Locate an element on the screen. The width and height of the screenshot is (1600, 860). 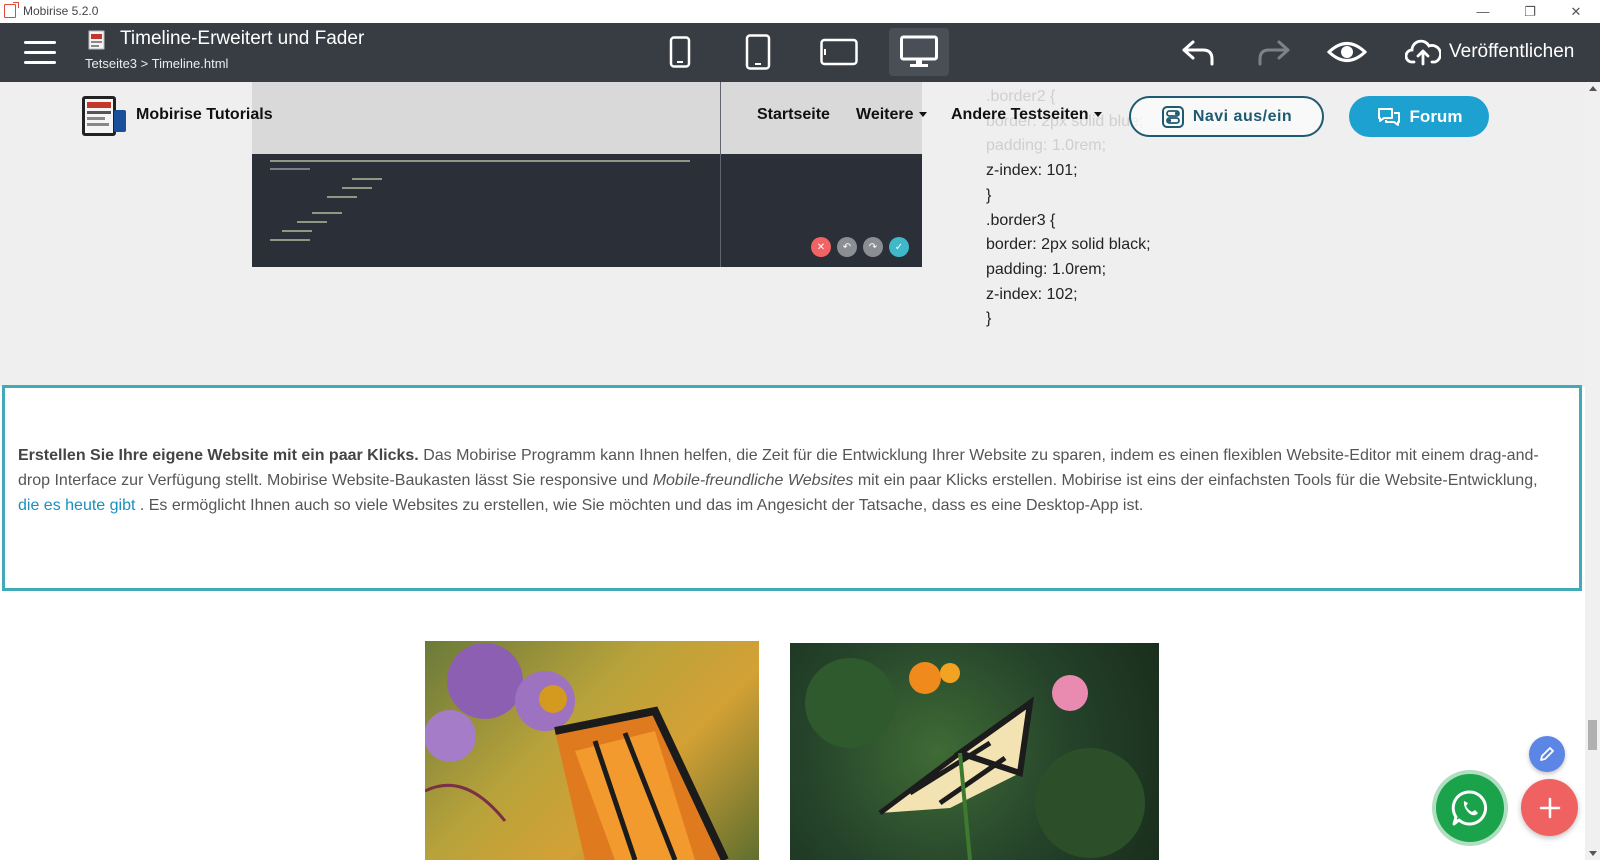
hamburger-menu-icon is located at coordinates (40, 53).